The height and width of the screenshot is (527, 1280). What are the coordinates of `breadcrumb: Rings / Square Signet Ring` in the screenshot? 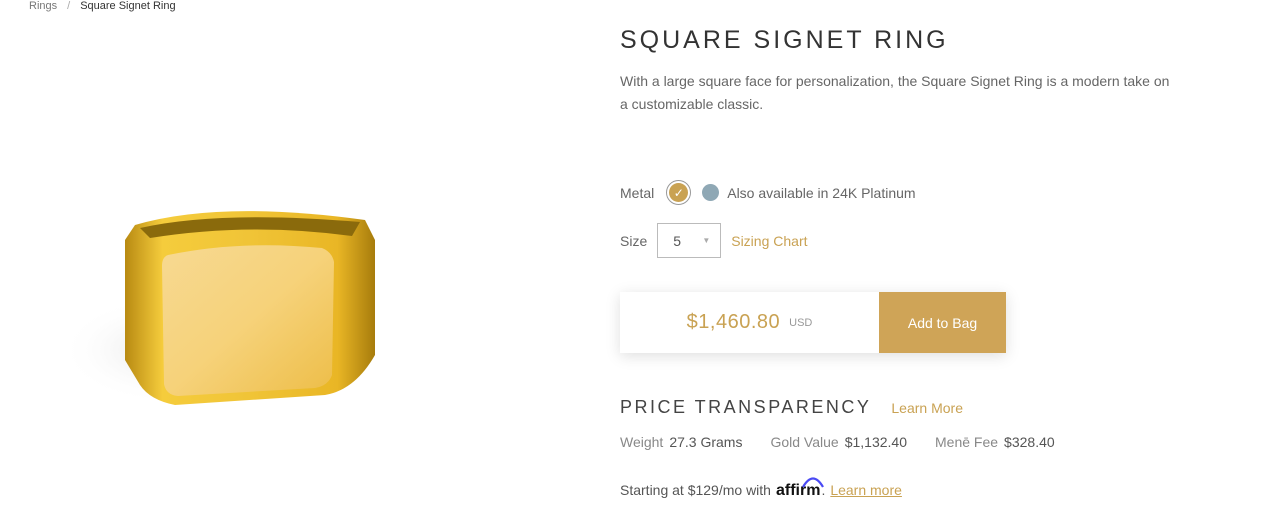 It's located at (102, 6).